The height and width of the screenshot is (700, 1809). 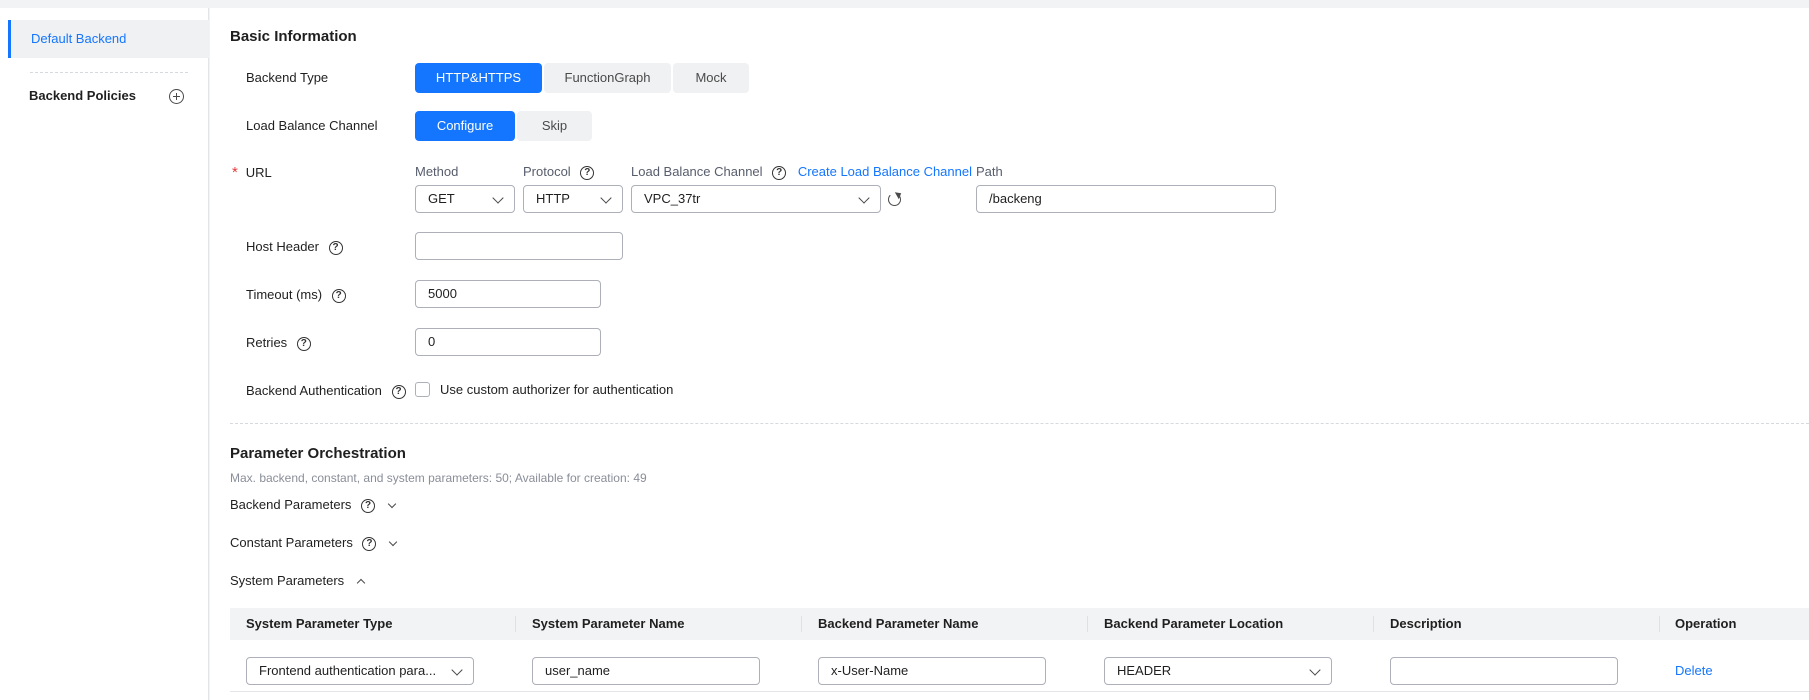 I want to click on timeout-label-row: Timeout (ms) ?, so click(x=296, y=295).